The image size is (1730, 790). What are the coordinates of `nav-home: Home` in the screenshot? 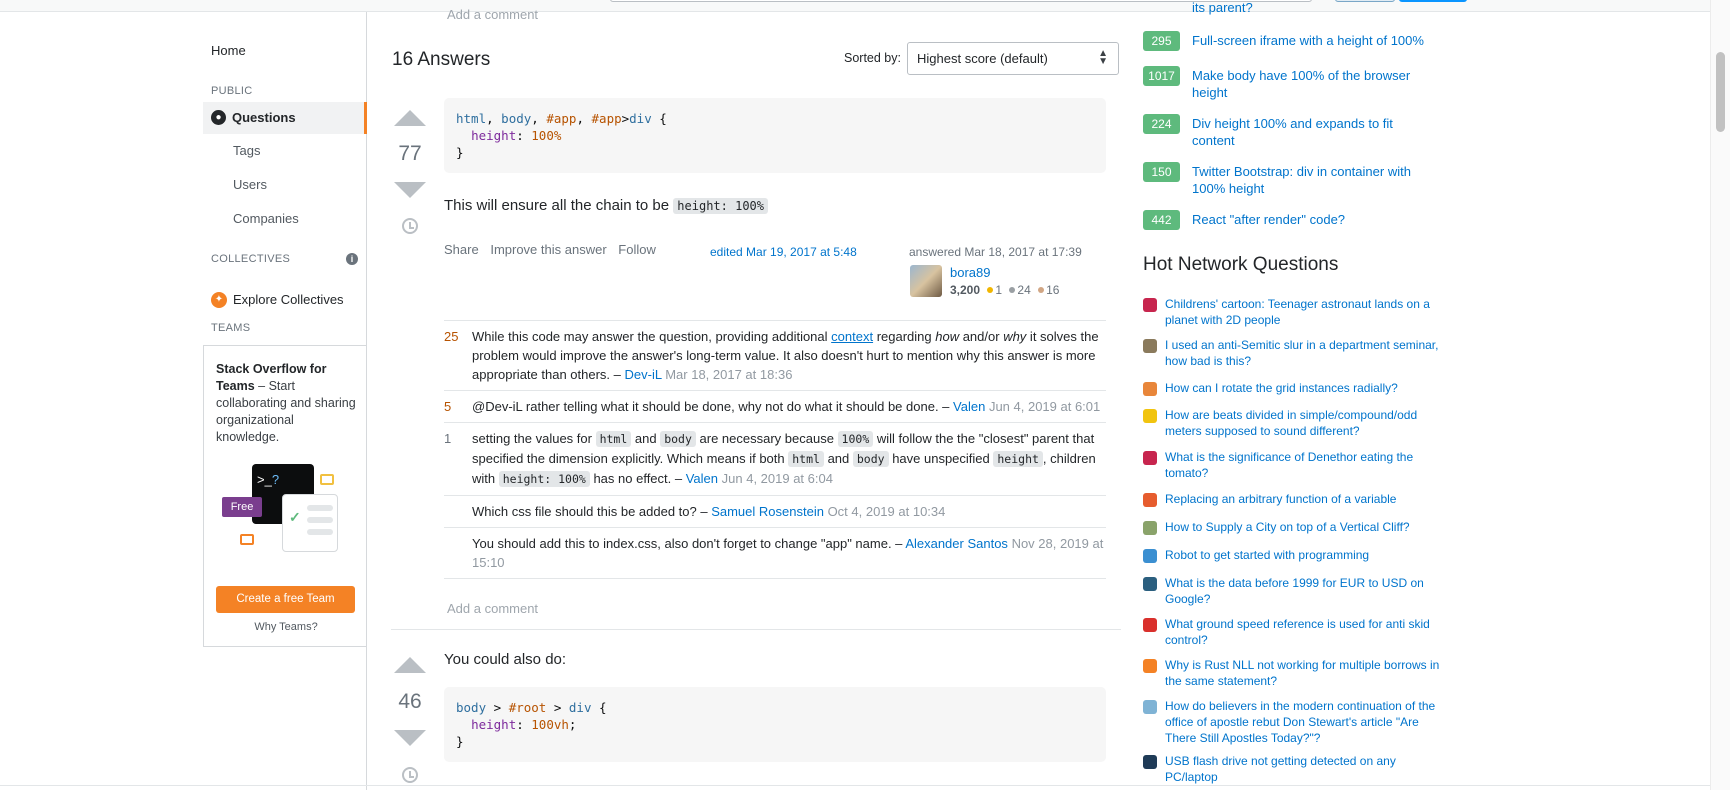 It's located at (228, 50).